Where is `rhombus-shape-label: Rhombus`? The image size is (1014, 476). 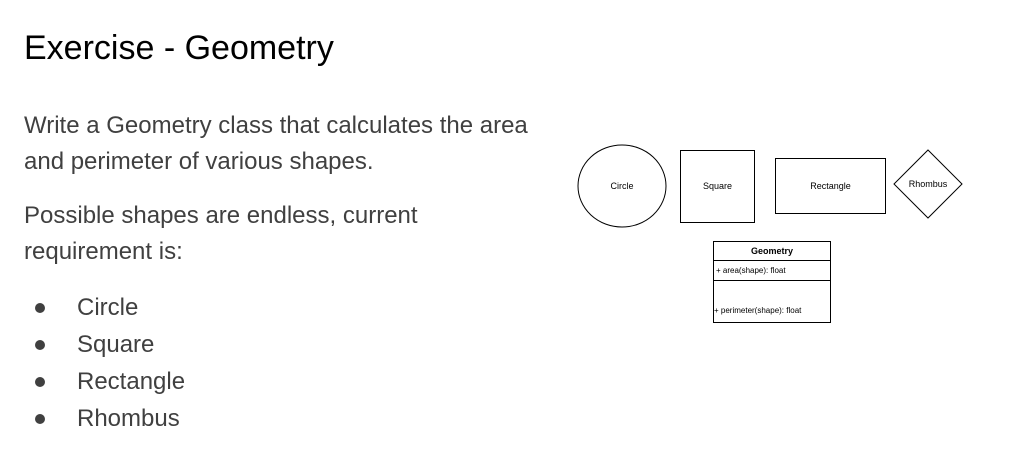 rhombus-shape-label: Rhombus is located at coordinates (928, 184).